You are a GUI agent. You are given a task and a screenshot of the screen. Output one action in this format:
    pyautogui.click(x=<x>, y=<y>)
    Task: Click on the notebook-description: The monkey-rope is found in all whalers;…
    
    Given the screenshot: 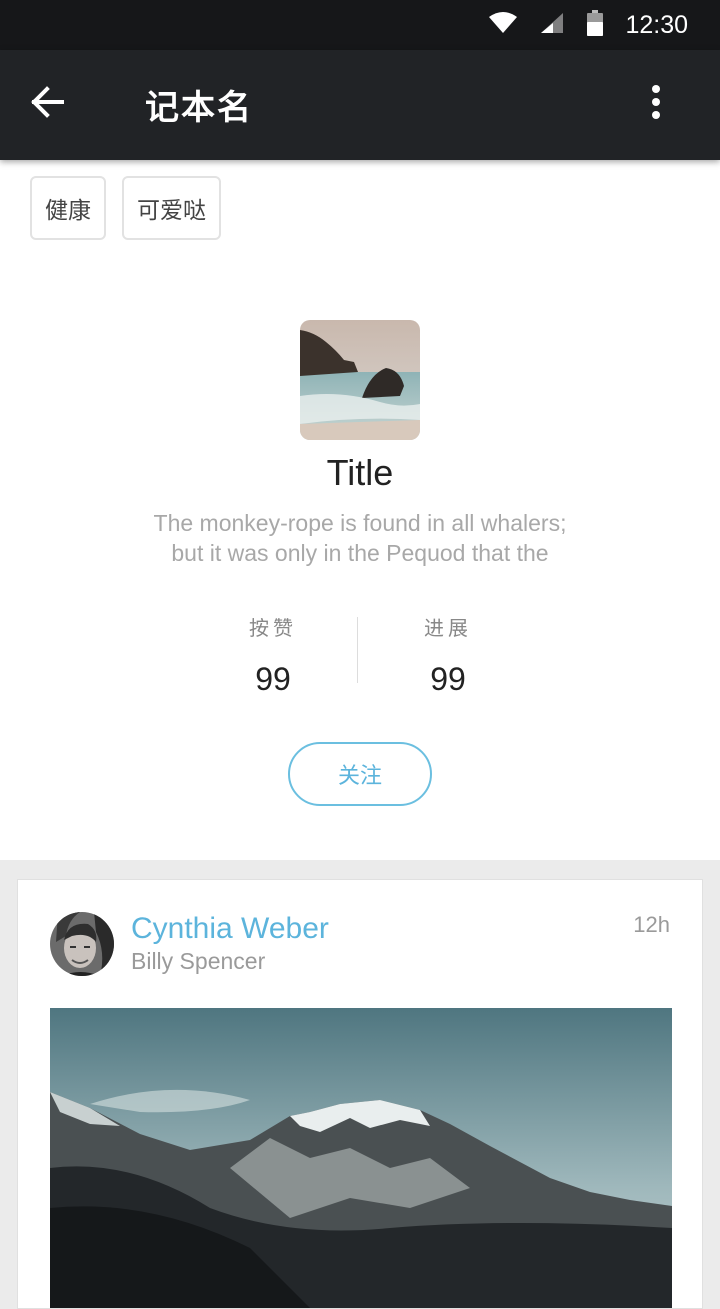 What is the action you would take?
    pyautogui.click(x=360, y=538)
    